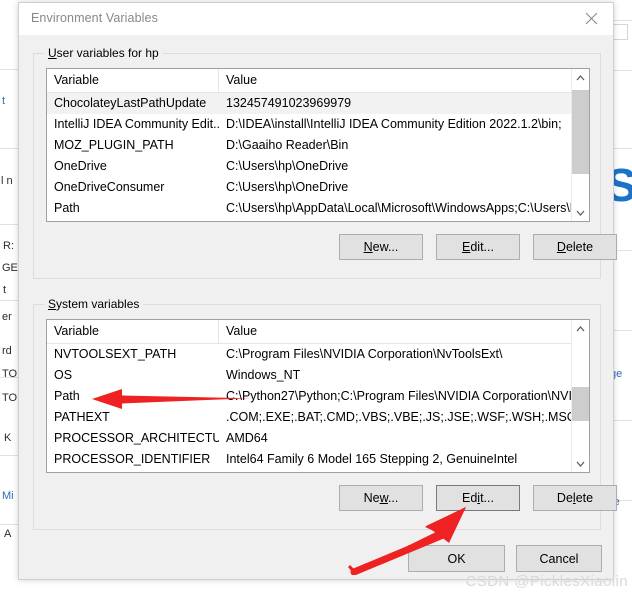 The image size is (632, 592). I want to click on user-delete-button: Delete, so click(575, 247).